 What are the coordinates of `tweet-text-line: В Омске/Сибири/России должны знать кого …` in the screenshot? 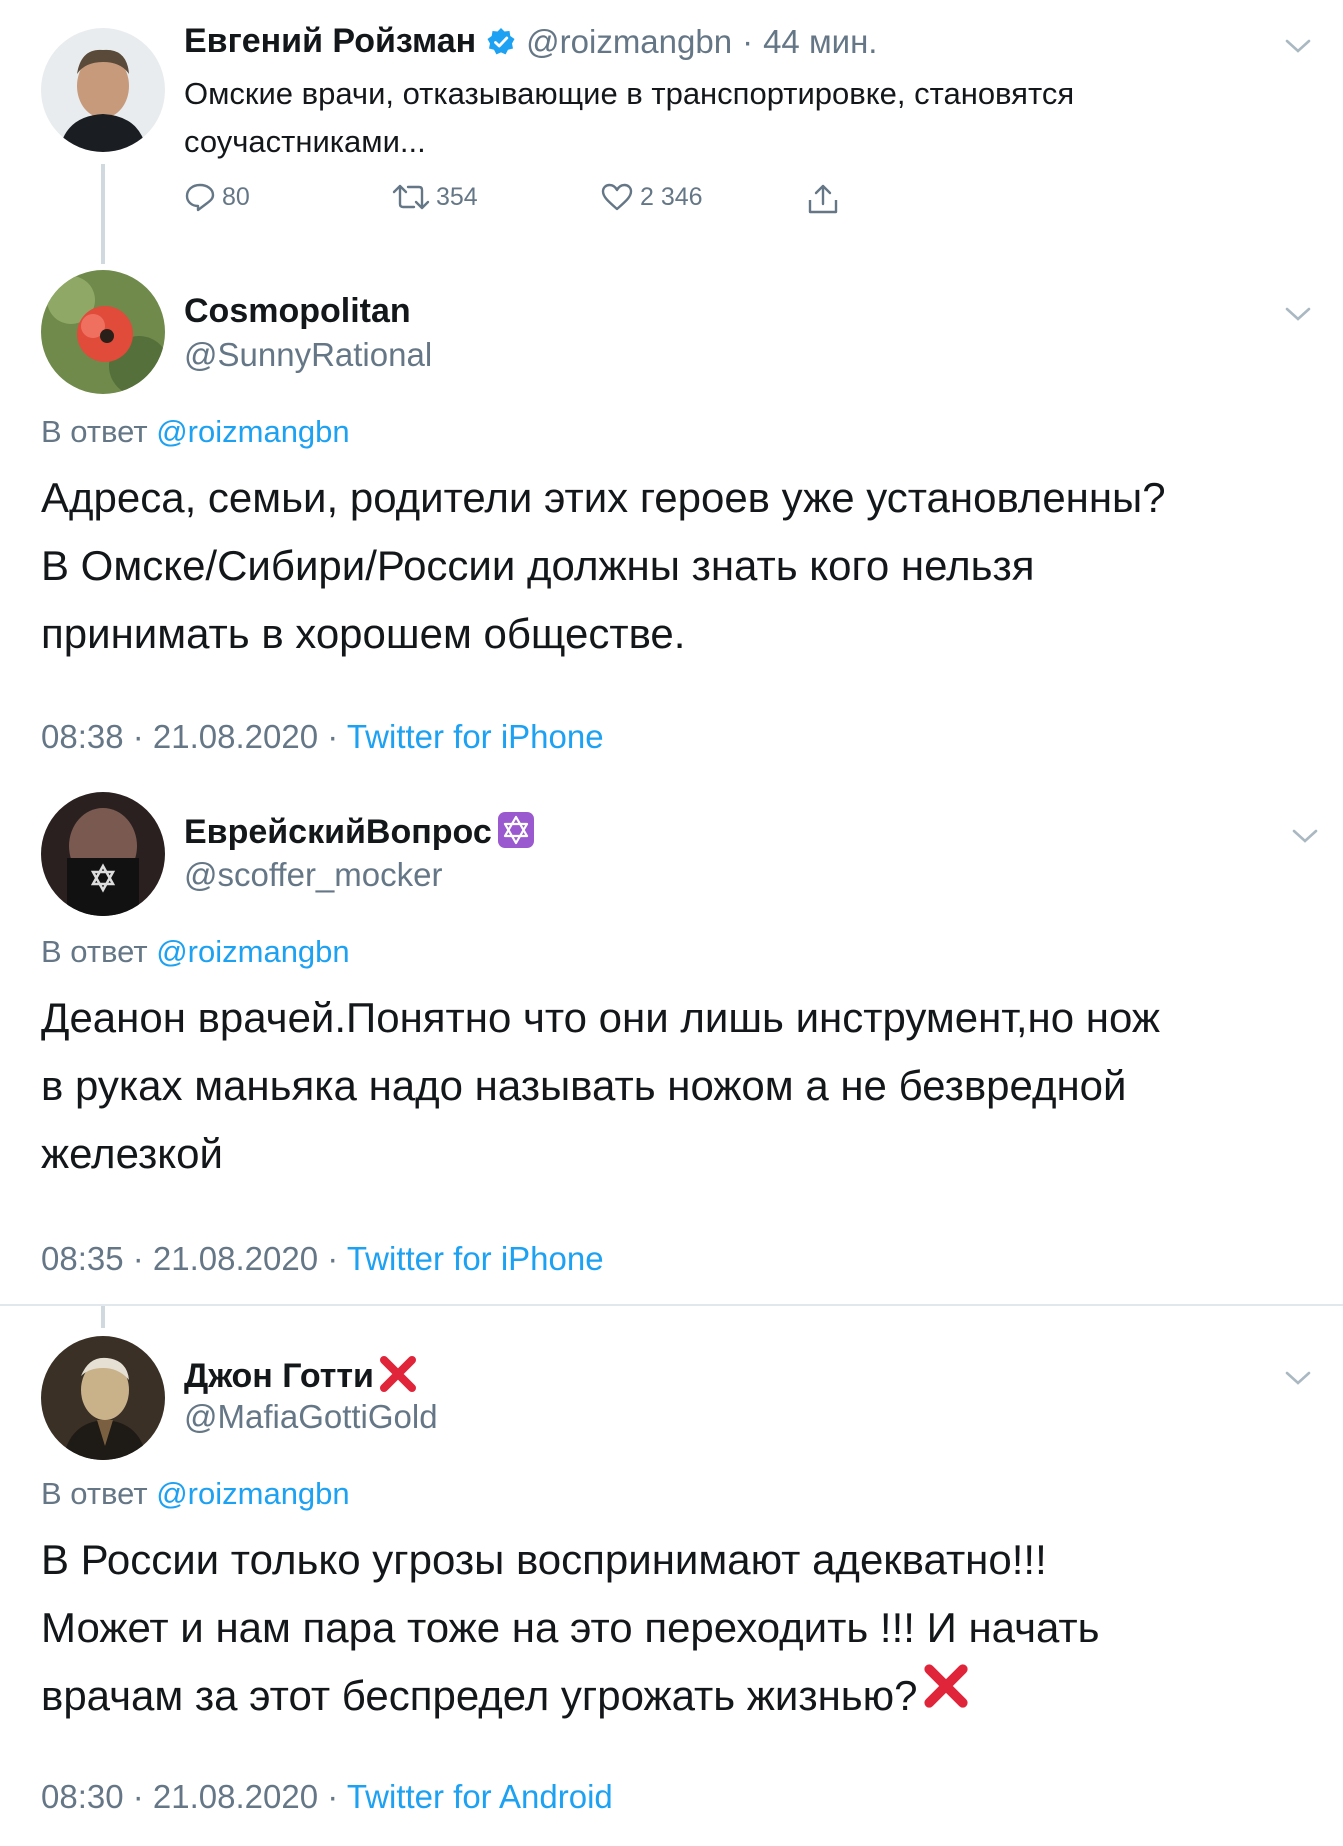 It's located at (538, 565).